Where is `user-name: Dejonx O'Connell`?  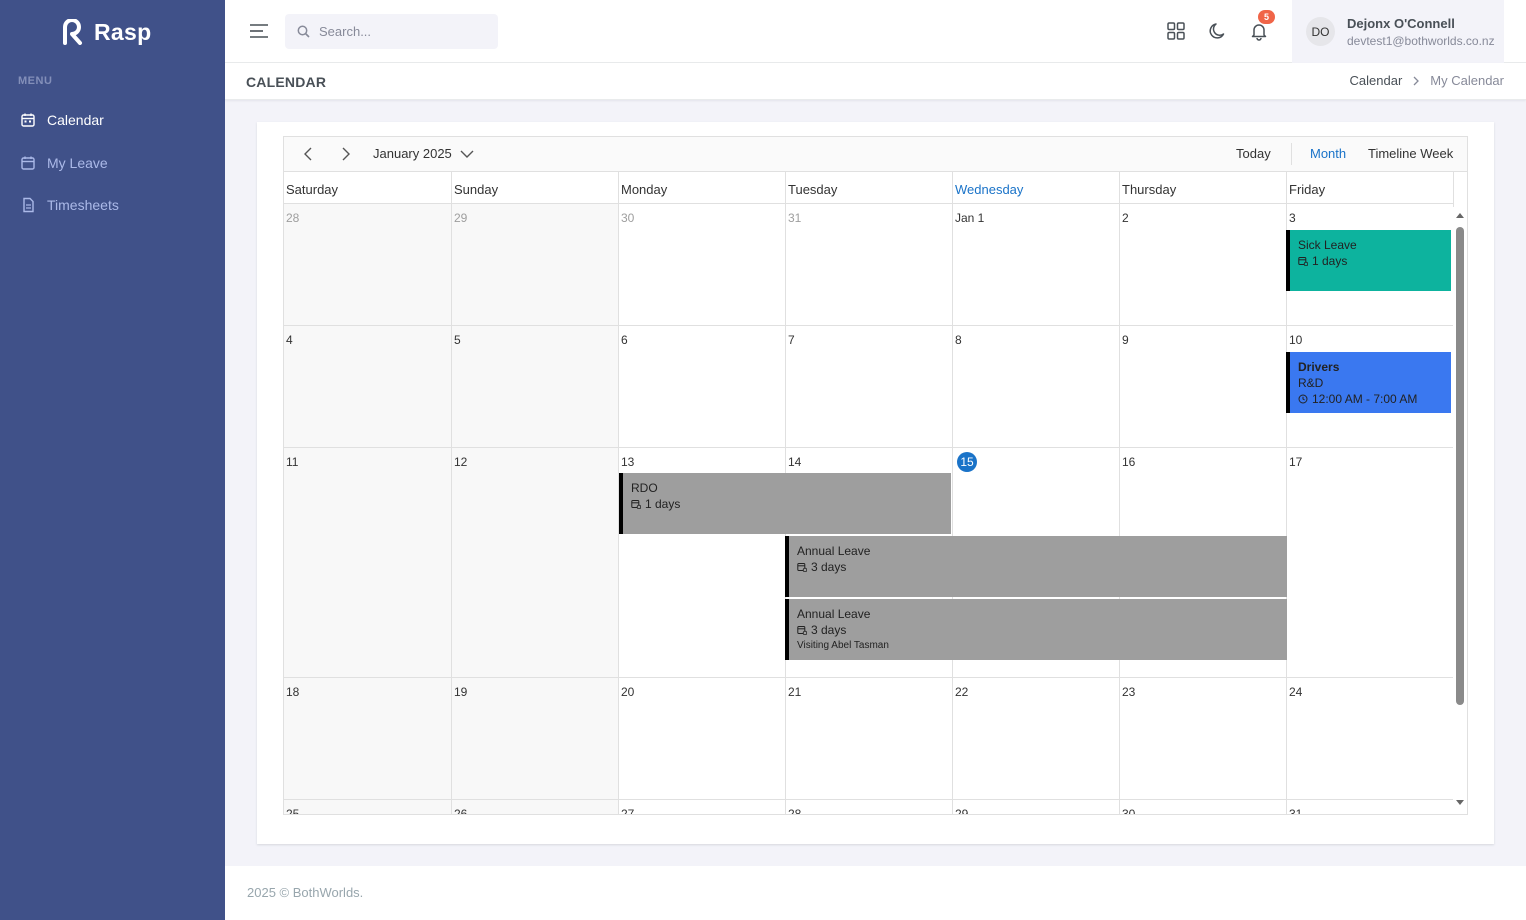 user-name: Dejonx O'Connell is located at coordinates (1401, 23).